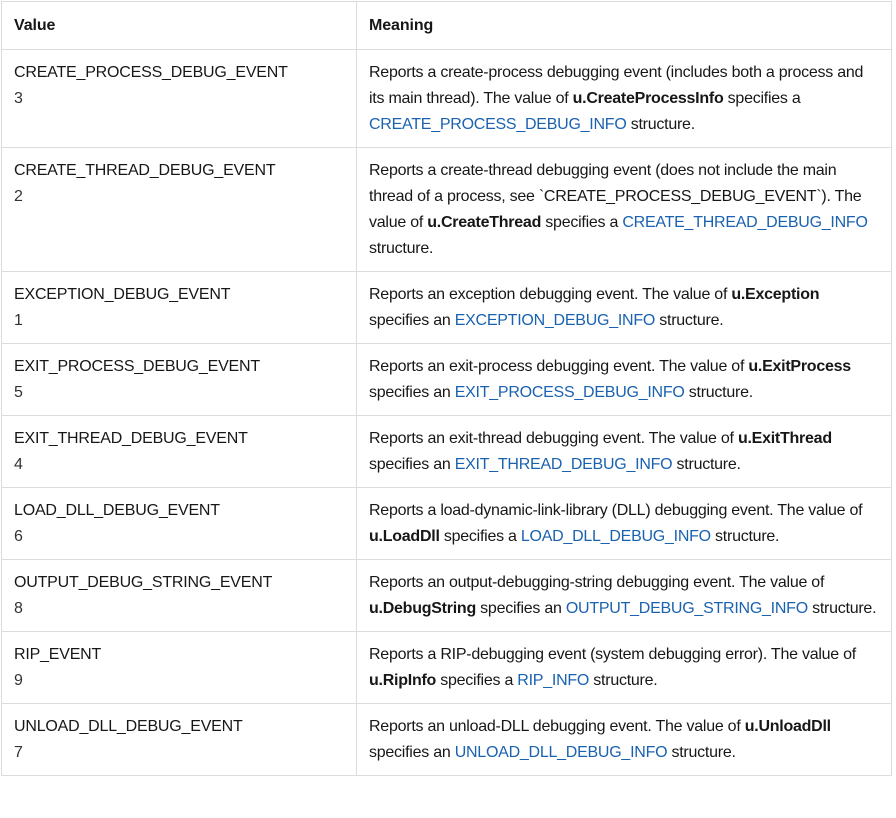 This screenshot has height=818, width=896. What do you see at coordinates (422, 608) in the screenshot?
I see `member-name: u.DebugString` at bounding box center [422, 608].